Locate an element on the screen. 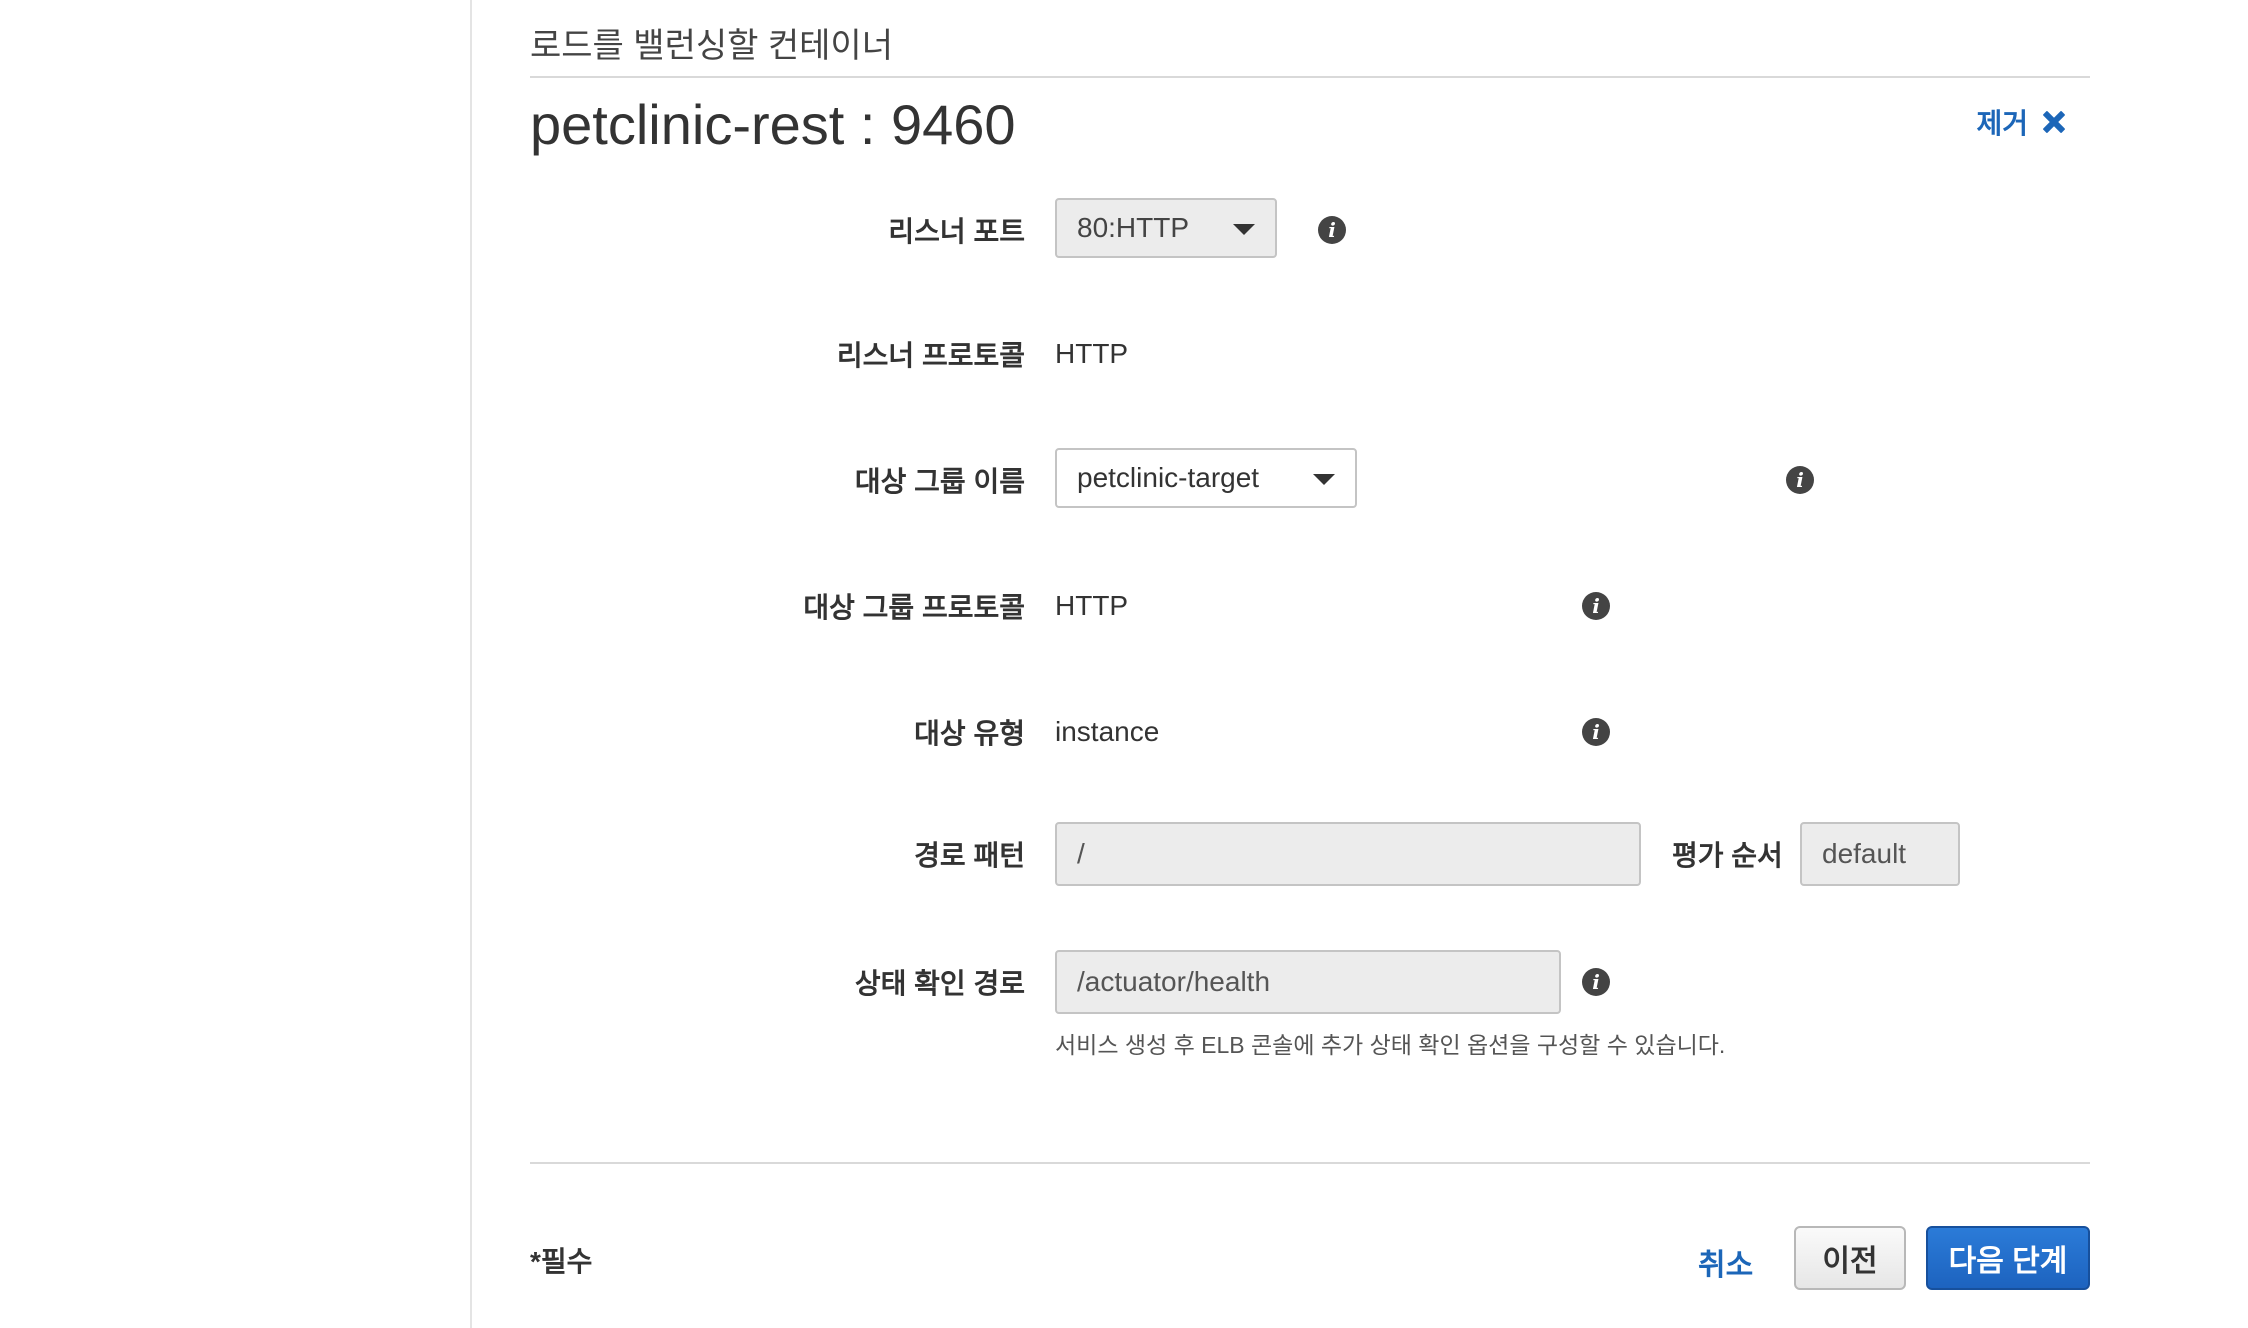 The width and height of the screenshot is (2248, 1328). evaluation-order-input: default is located at coordinates (1880, 854).